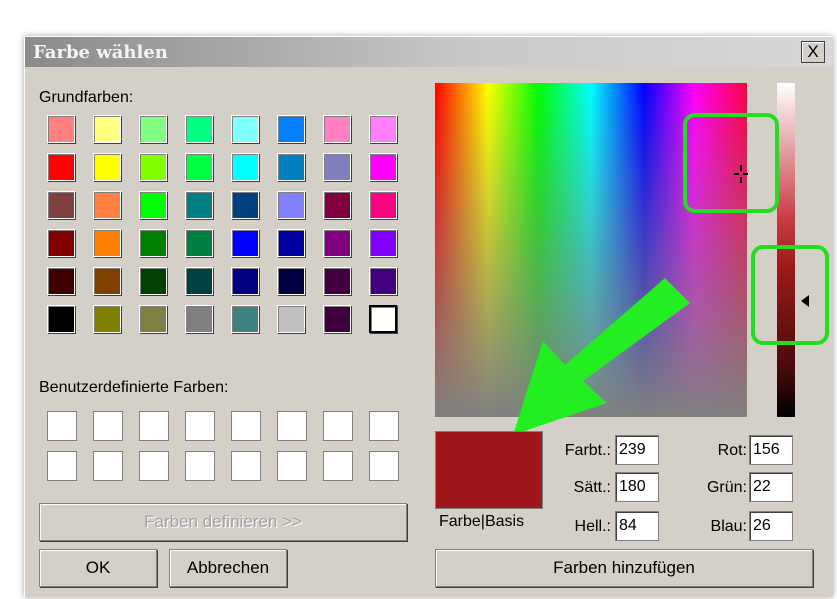 Image resolution: width=837 pixels, height=599 pixels. What do you see at coordinates (771, 450) in the screenshot?
I see `red-input: 156` at bounding box center [771, 450].